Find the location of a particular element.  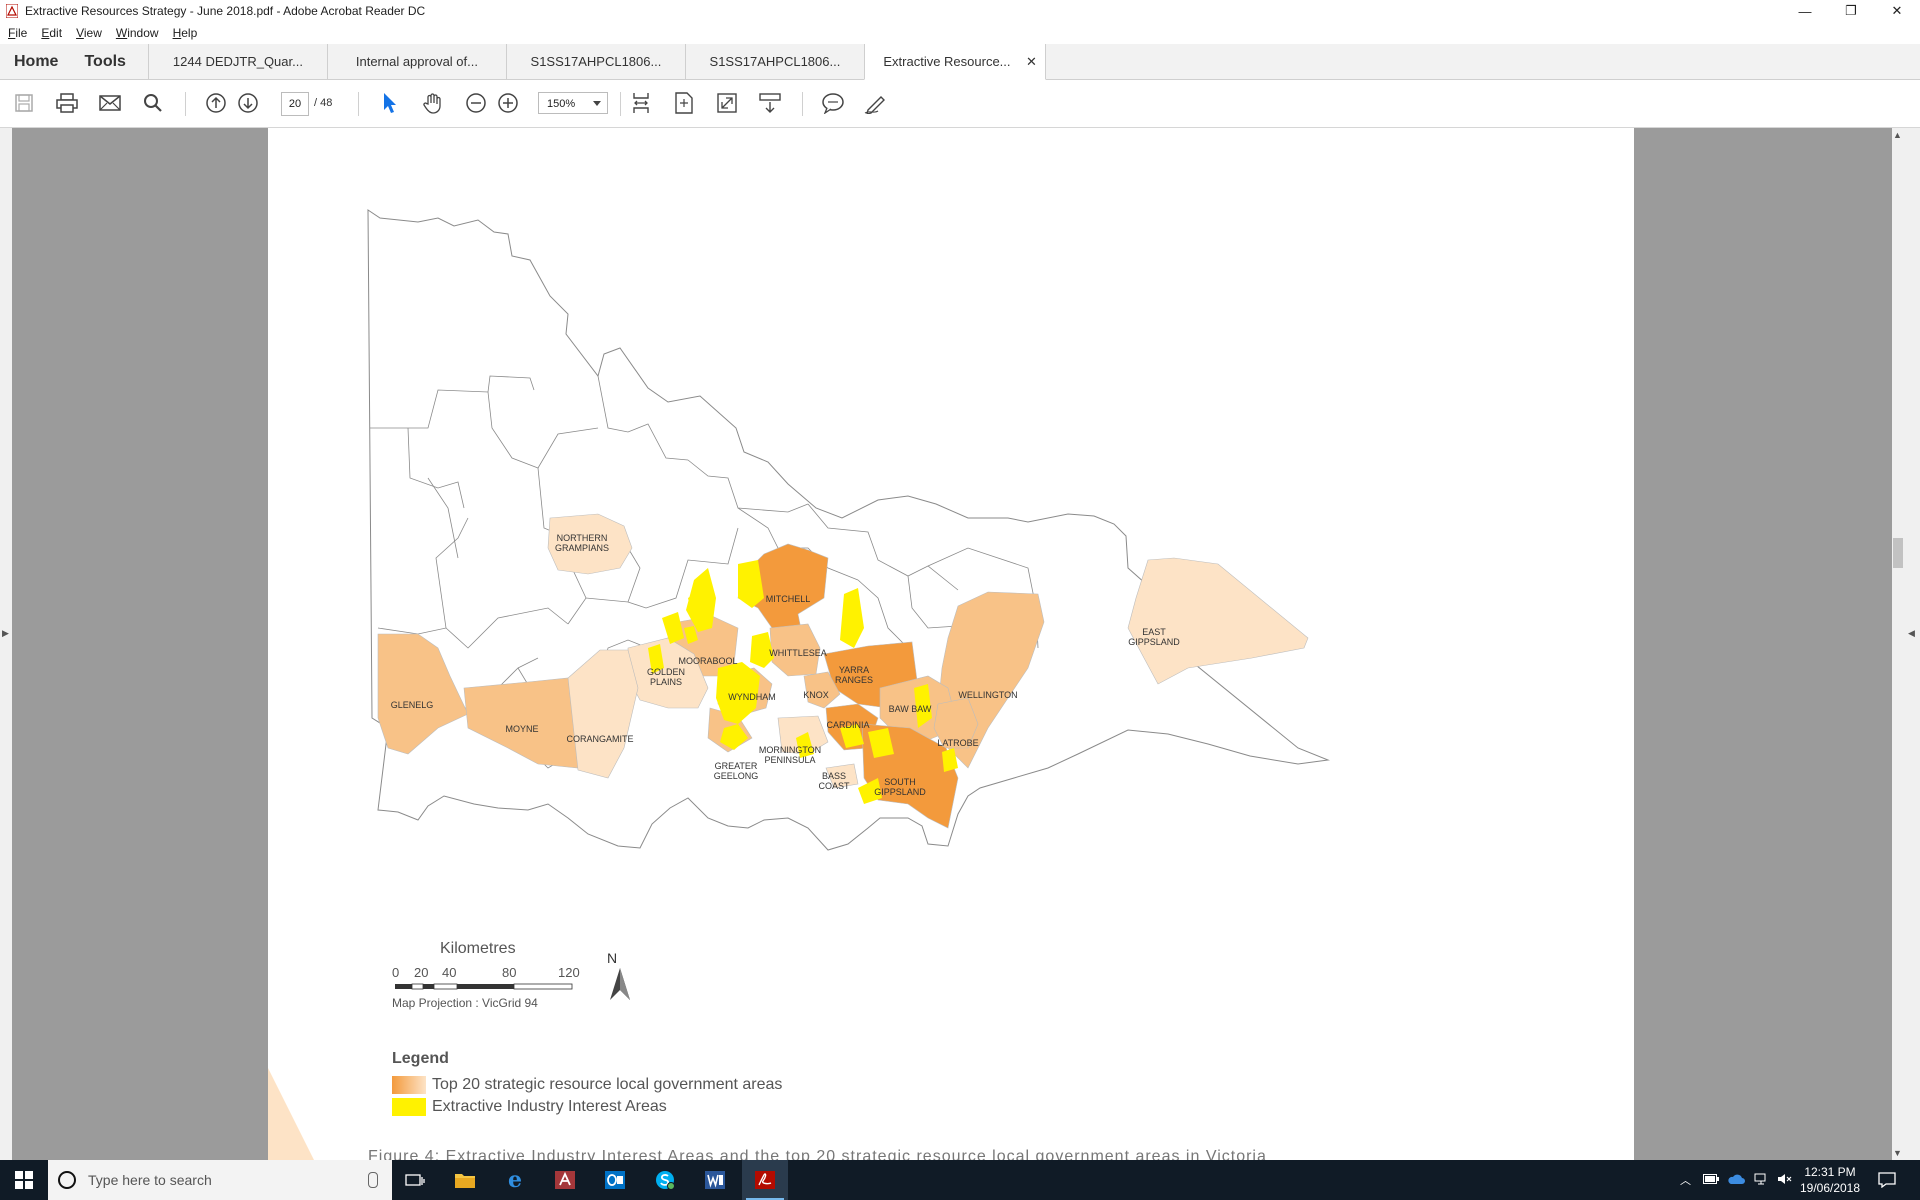

menu-view: View is located at coordinates (88, 33).